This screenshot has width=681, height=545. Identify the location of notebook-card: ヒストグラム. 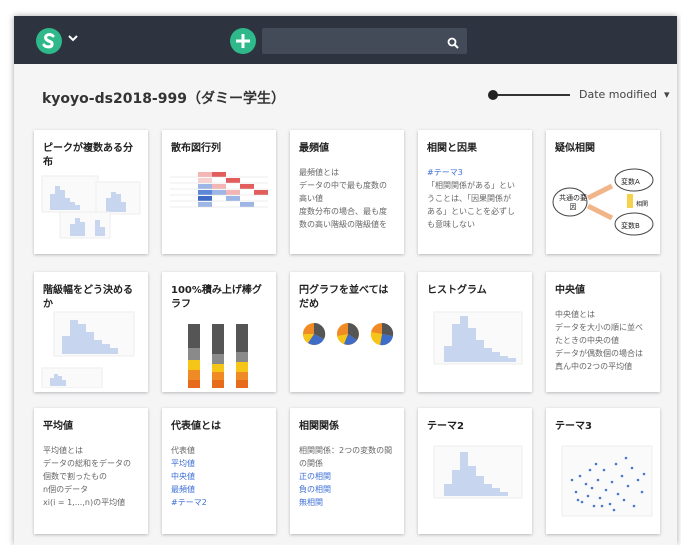
(475, 332).